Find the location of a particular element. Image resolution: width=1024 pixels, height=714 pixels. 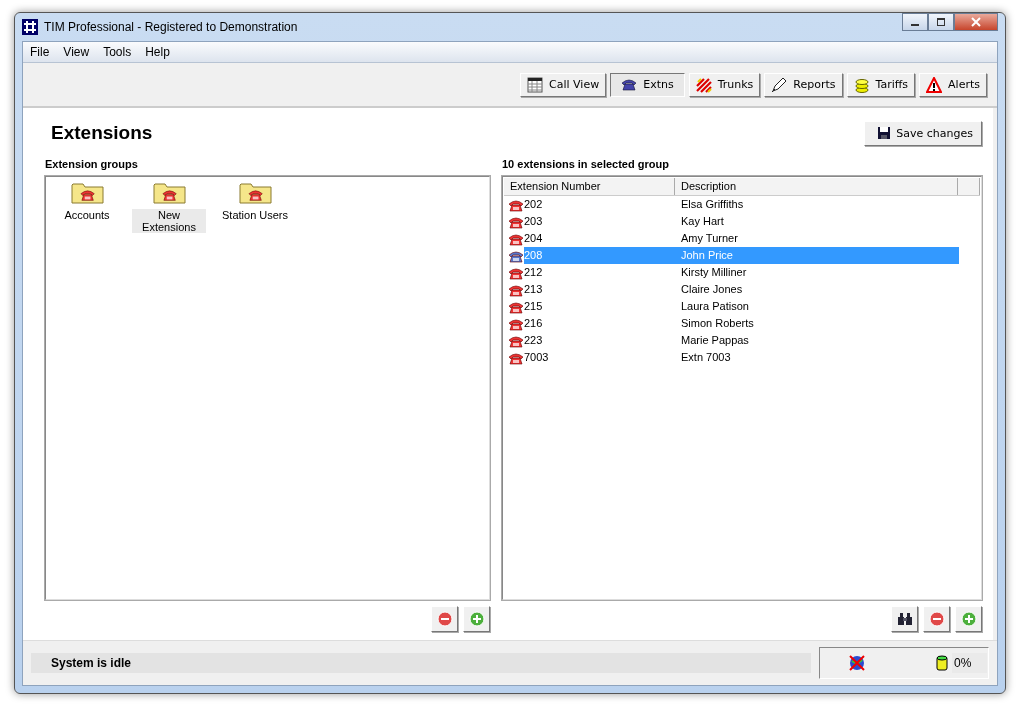

usage-percent: 0% is located at coordinates (970, 663).